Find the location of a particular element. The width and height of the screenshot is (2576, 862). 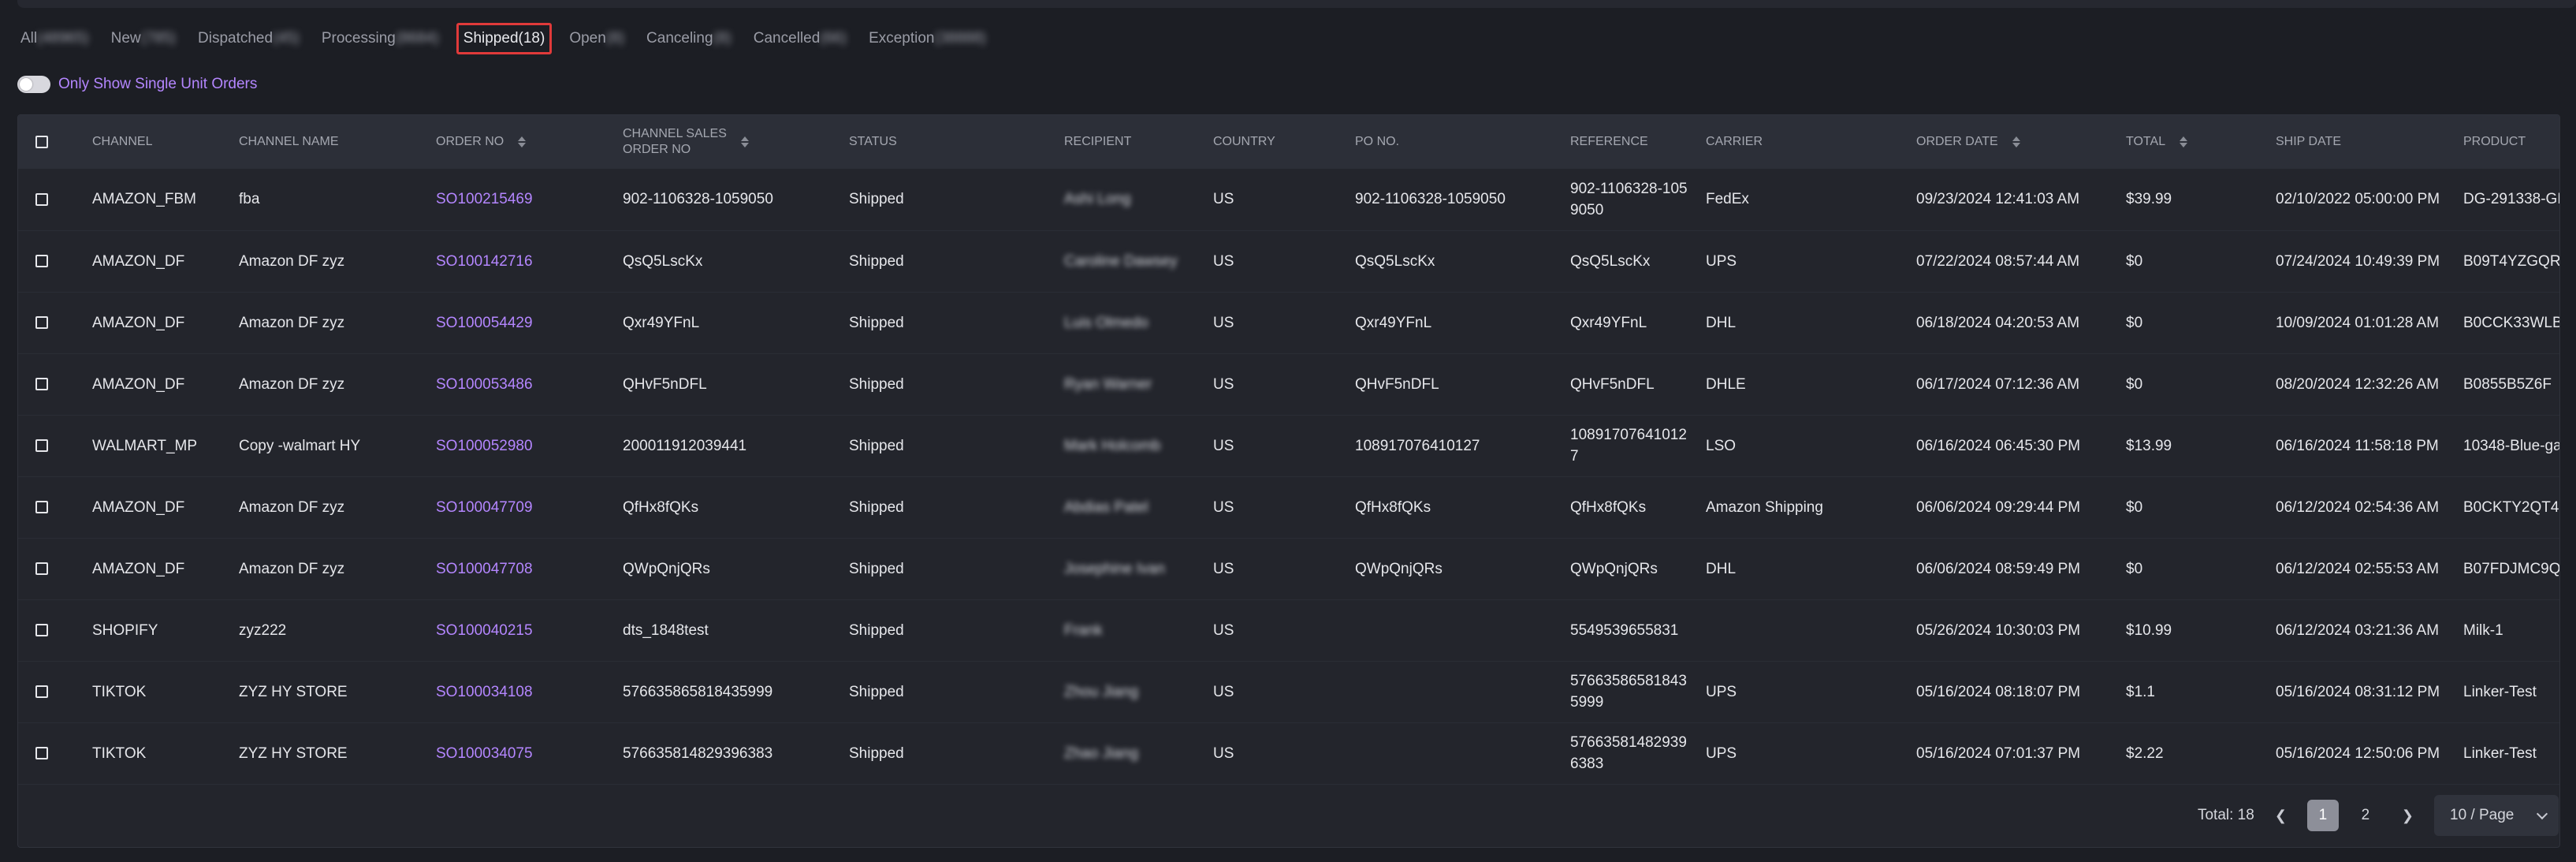

tab-processing: Processing(8684) is located at coordinates (380, 39).